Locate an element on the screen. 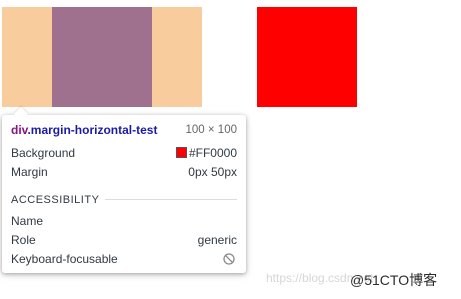  element-dimensions: 100 × 100 is located at coordinates (211, 130).